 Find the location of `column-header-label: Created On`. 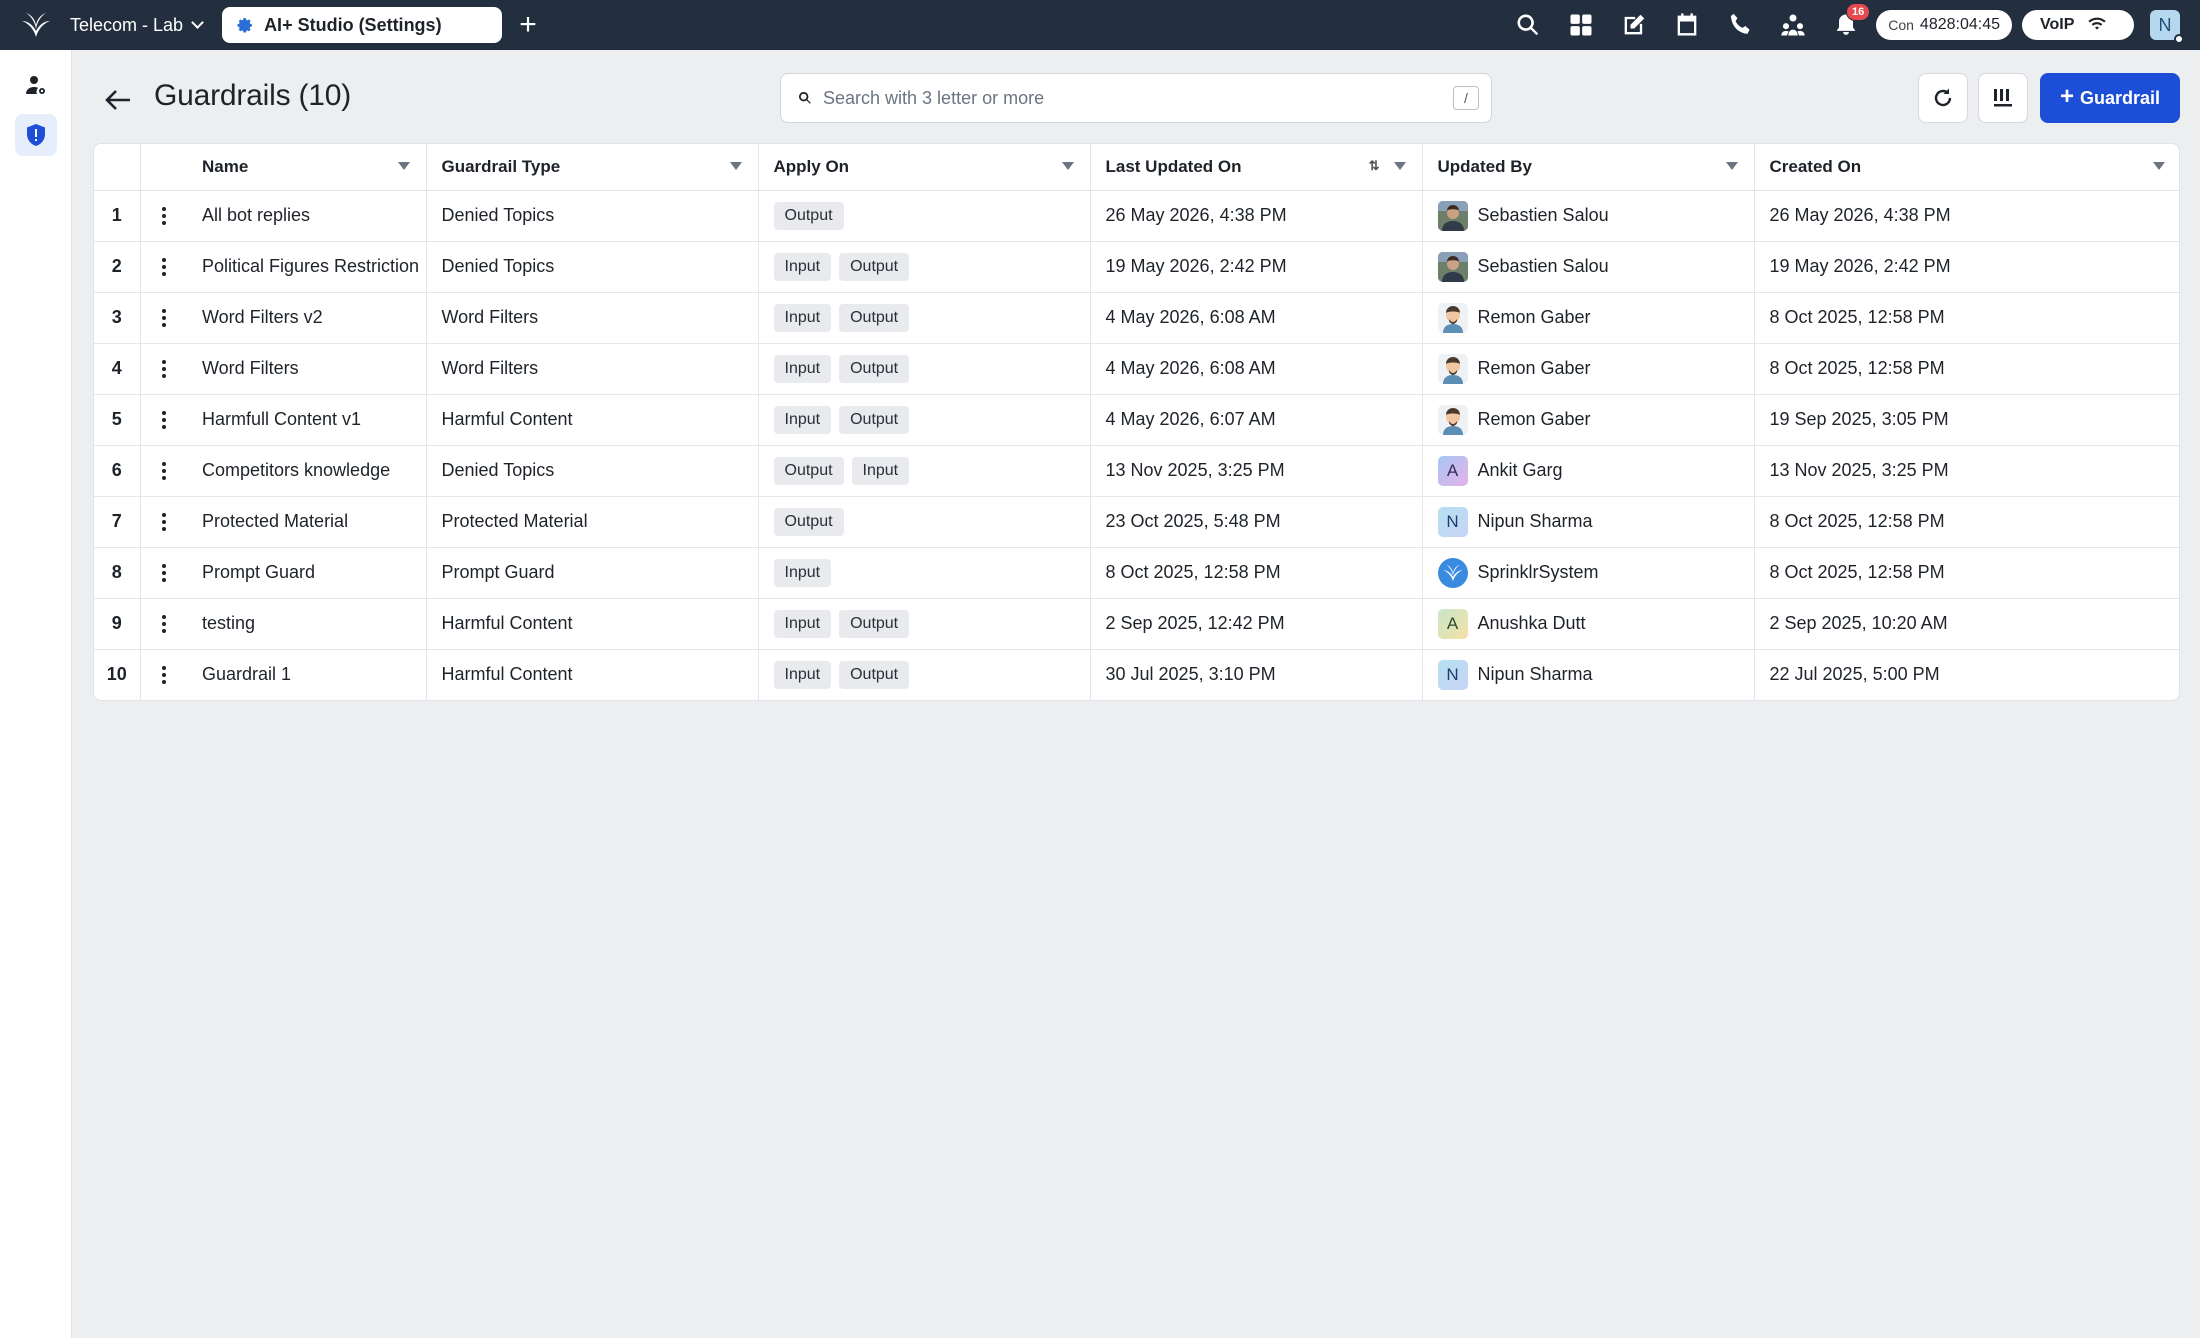

column-header-label: Created On is located at coordinates (1815, 166).